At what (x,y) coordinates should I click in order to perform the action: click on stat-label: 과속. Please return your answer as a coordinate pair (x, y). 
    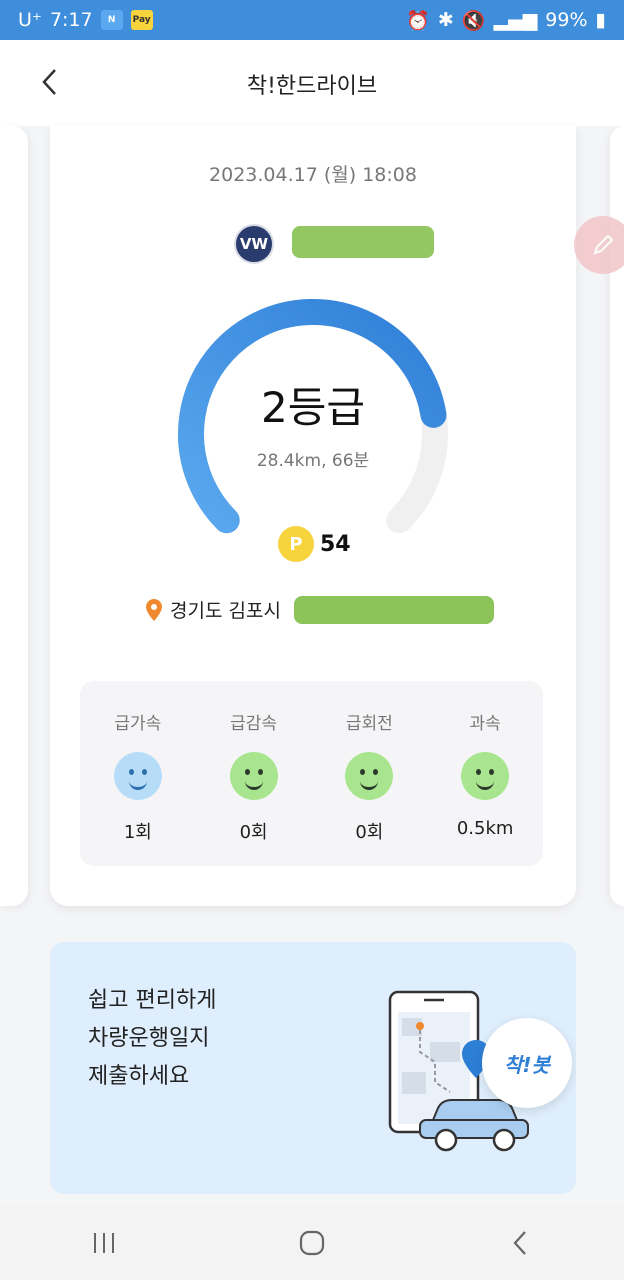
    Looking at the image, I should click on (485, 724).